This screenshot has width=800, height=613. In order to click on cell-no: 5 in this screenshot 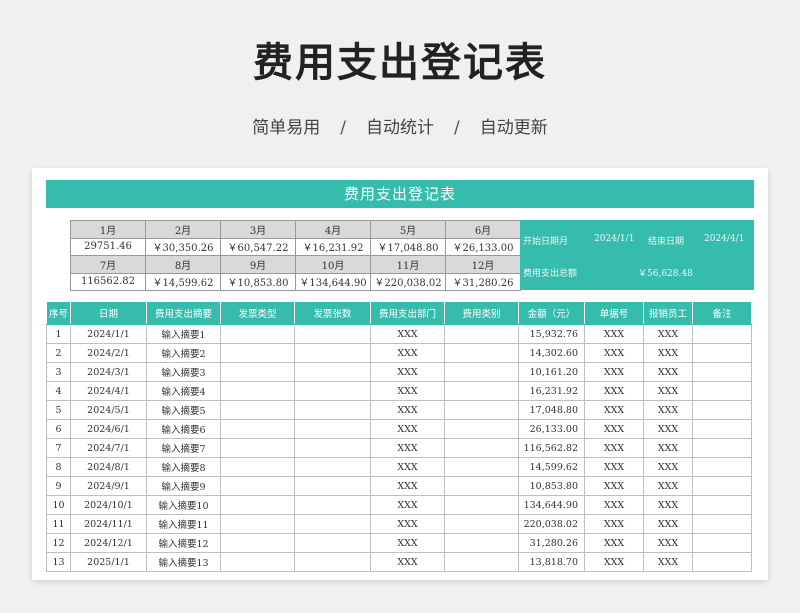, I will do `click(58, 410)`.